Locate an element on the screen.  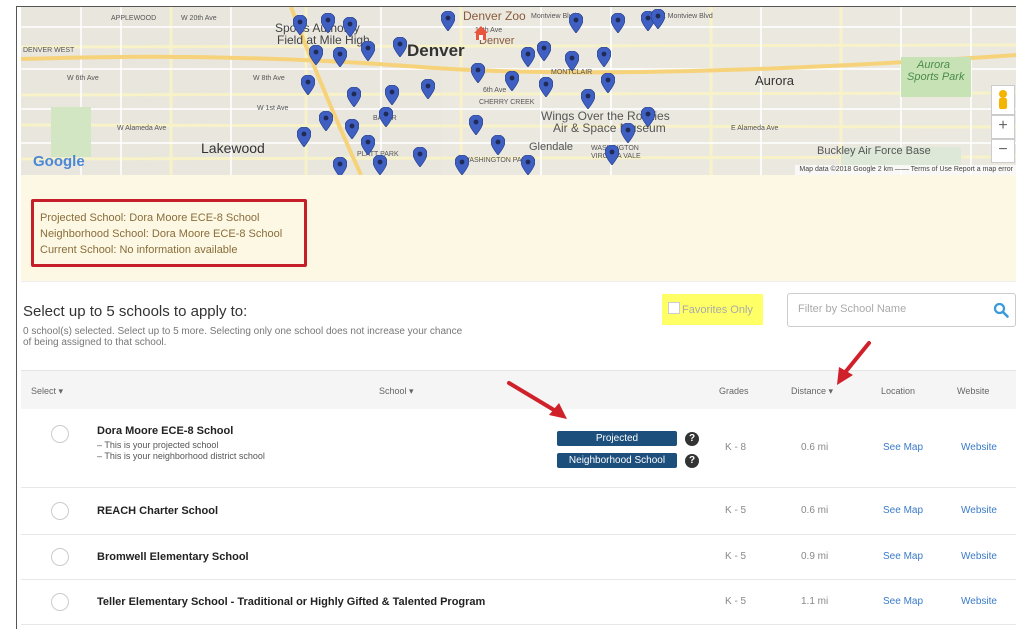
zoom-out-button: − is located at coordinates (1003, 151).